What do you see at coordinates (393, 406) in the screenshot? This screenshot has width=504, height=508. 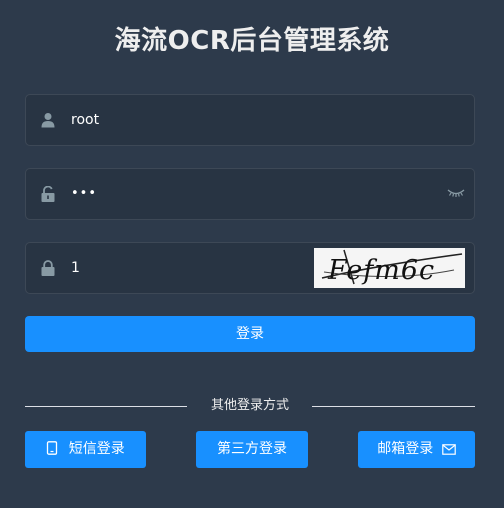 I see `divider-line-right` at bounding box center [393, 406].